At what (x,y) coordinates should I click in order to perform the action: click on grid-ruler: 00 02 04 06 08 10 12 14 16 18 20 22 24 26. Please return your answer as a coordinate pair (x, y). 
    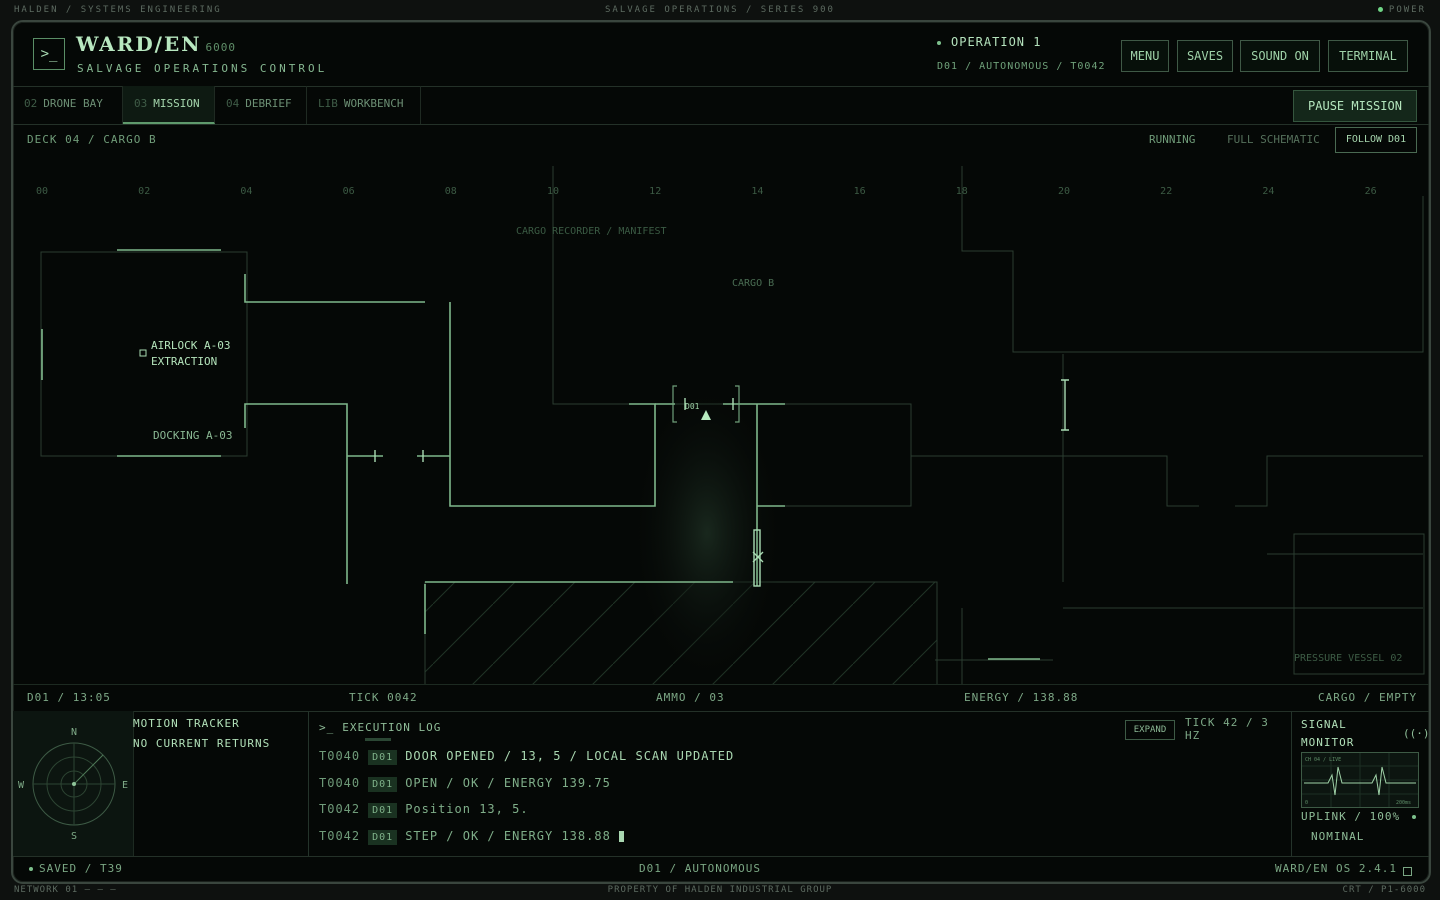
    Looking at the image, I should click on (706, 191).